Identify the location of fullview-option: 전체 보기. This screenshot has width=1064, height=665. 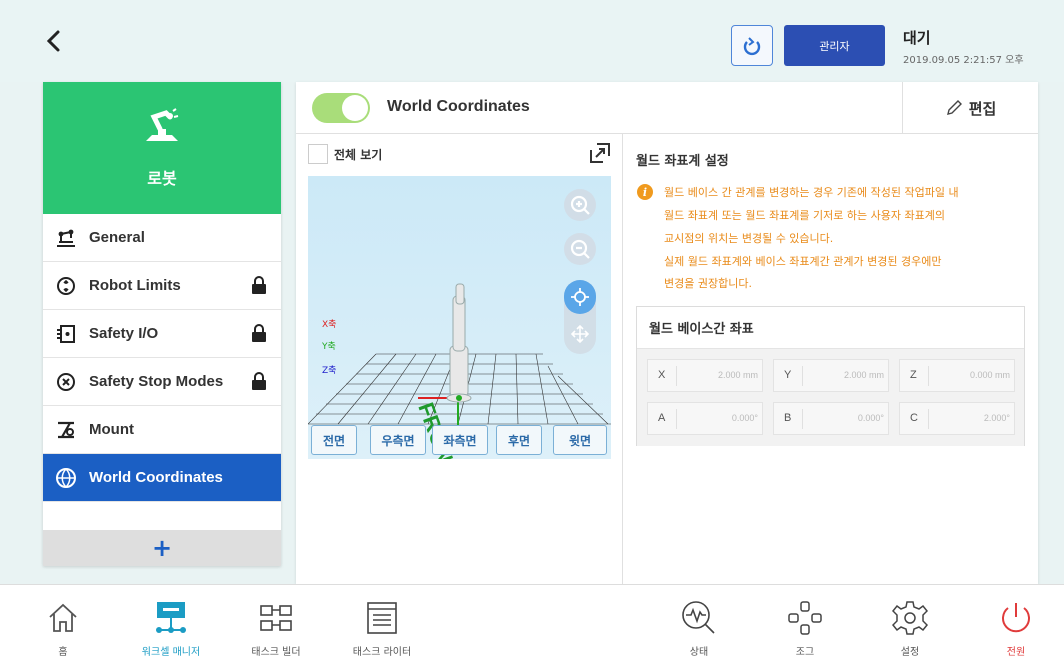
(345, 154).